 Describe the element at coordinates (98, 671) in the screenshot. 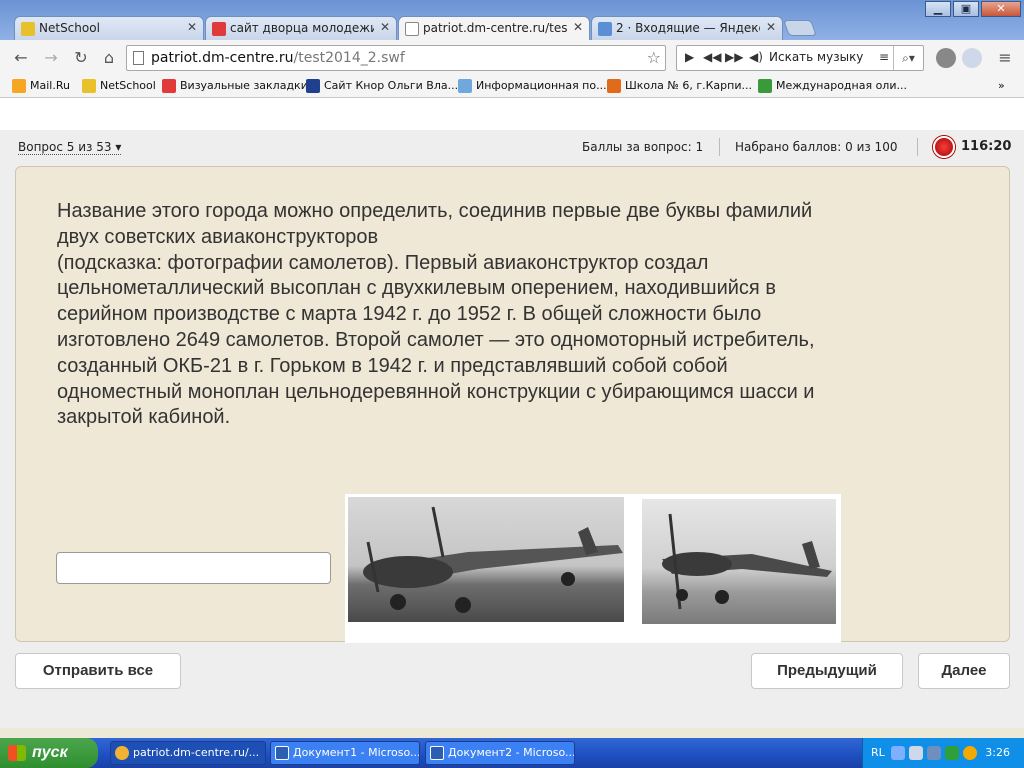

I see `submit-all-button: Отправить все` at that location.